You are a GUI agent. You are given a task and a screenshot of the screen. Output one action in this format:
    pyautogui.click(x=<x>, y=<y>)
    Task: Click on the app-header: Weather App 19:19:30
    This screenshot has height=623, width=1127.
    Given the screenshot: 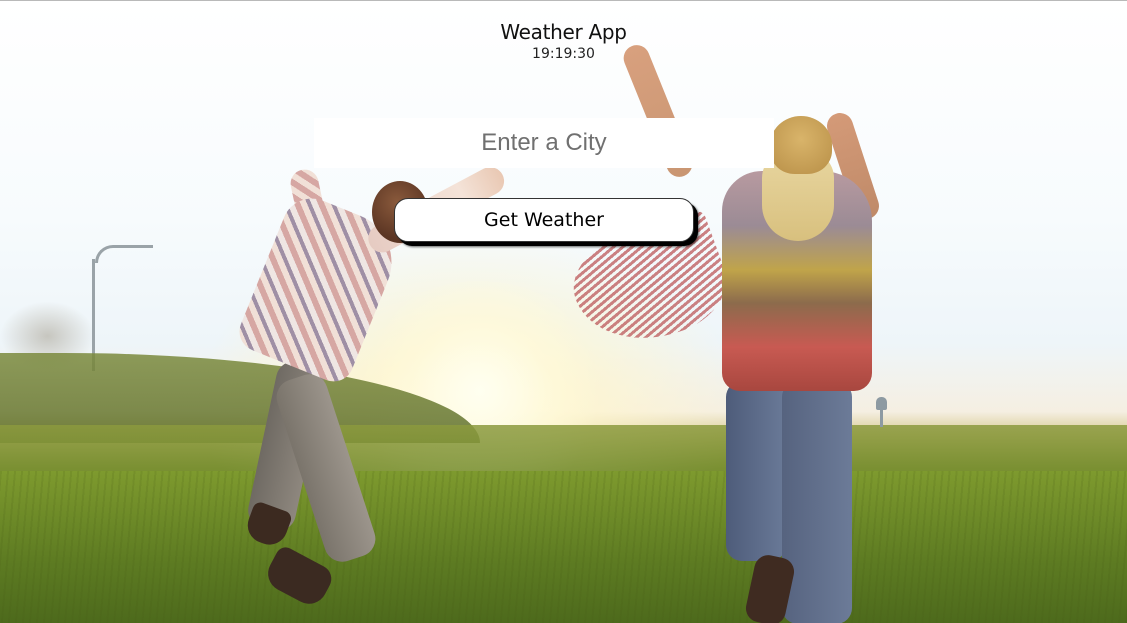 What is the action you would take?
    pyautogui.click(x=563, y=41)
    